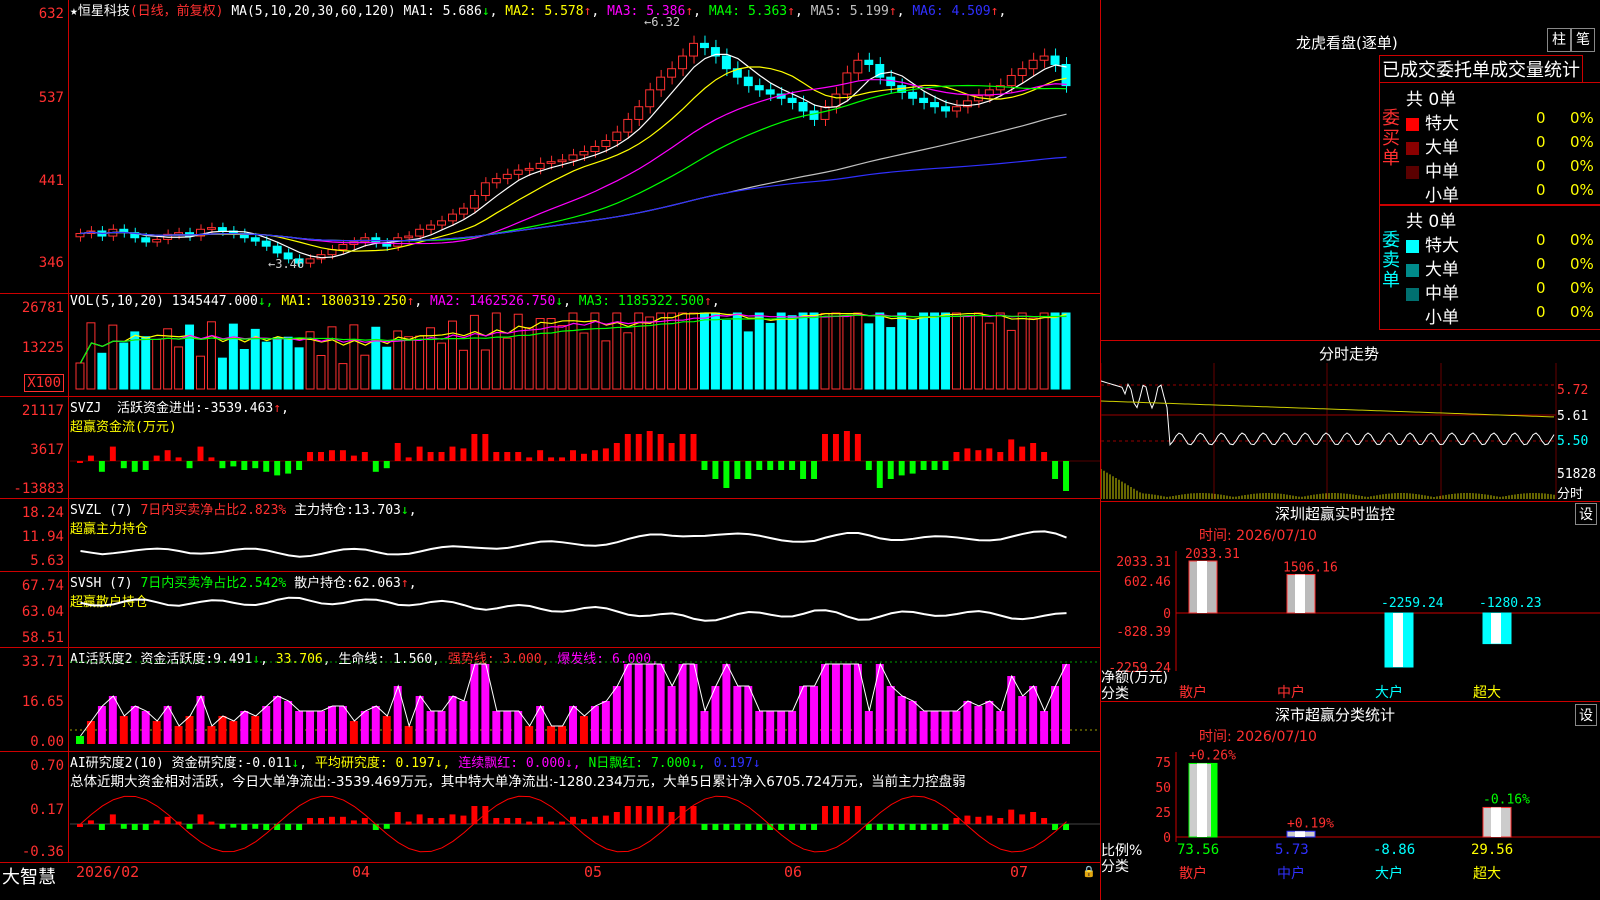 The width and height of the screenshot is (1600, 900). I want to click on pen-mode-button: 笔, so click(1583, 40).